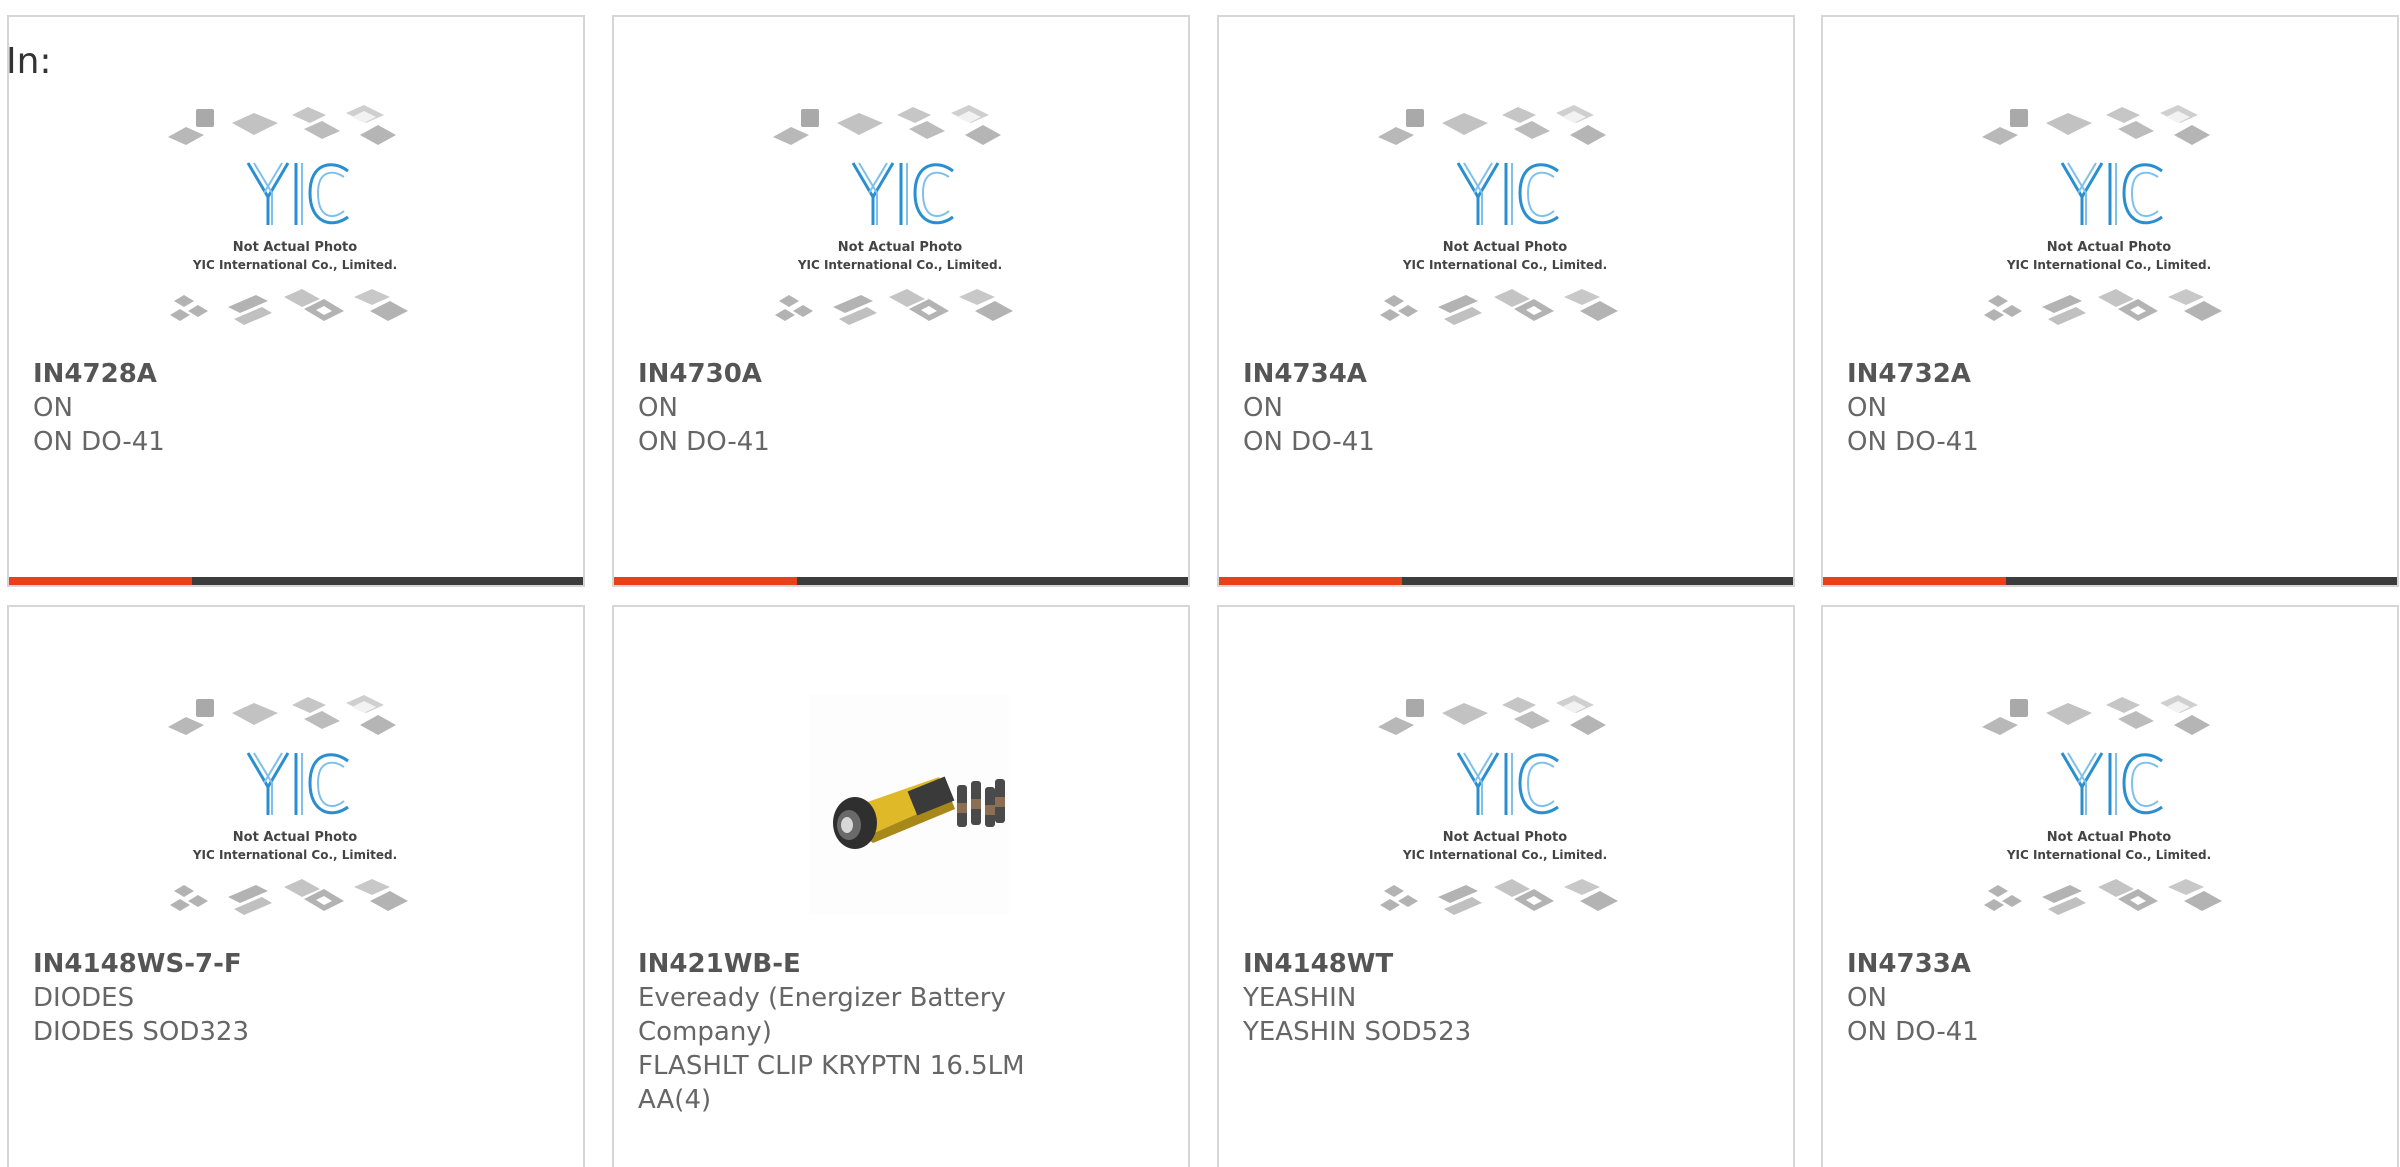 The image size is (2400, 1167). What do you see at coordinates (243, 998) in the screenshot?
I see `product-info: IN4148WS-7-F DIODES DIODES SOD323` at bounding box center [243, 998].